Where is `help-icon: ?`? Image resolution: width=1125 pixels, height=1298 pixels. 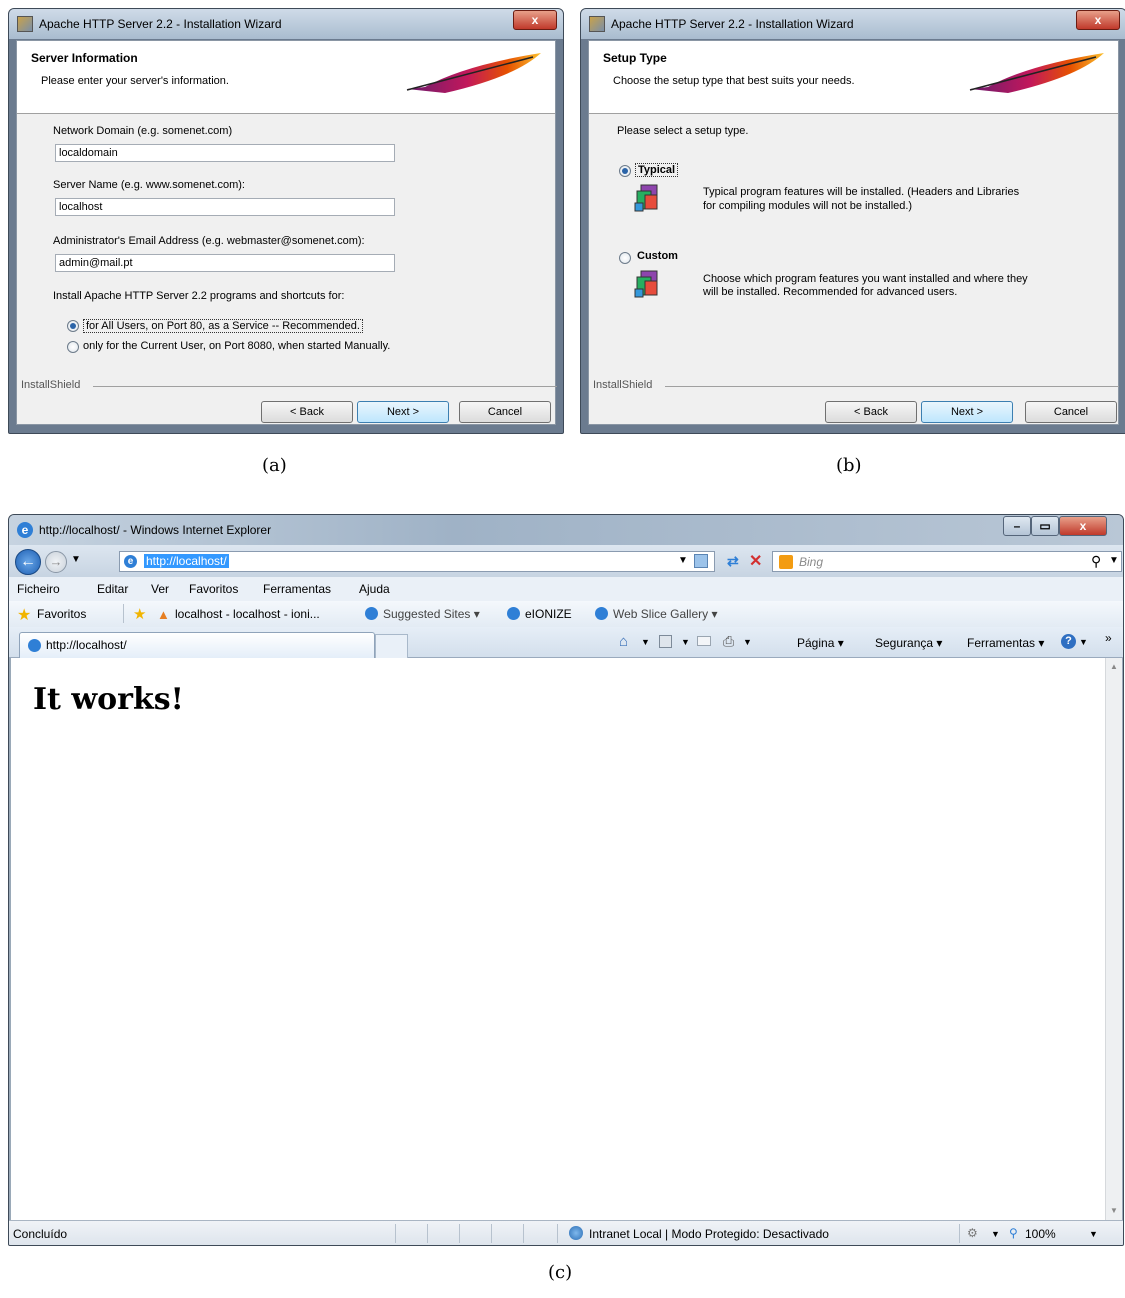
help-icon: ? is located at coordinates (1068, 641).